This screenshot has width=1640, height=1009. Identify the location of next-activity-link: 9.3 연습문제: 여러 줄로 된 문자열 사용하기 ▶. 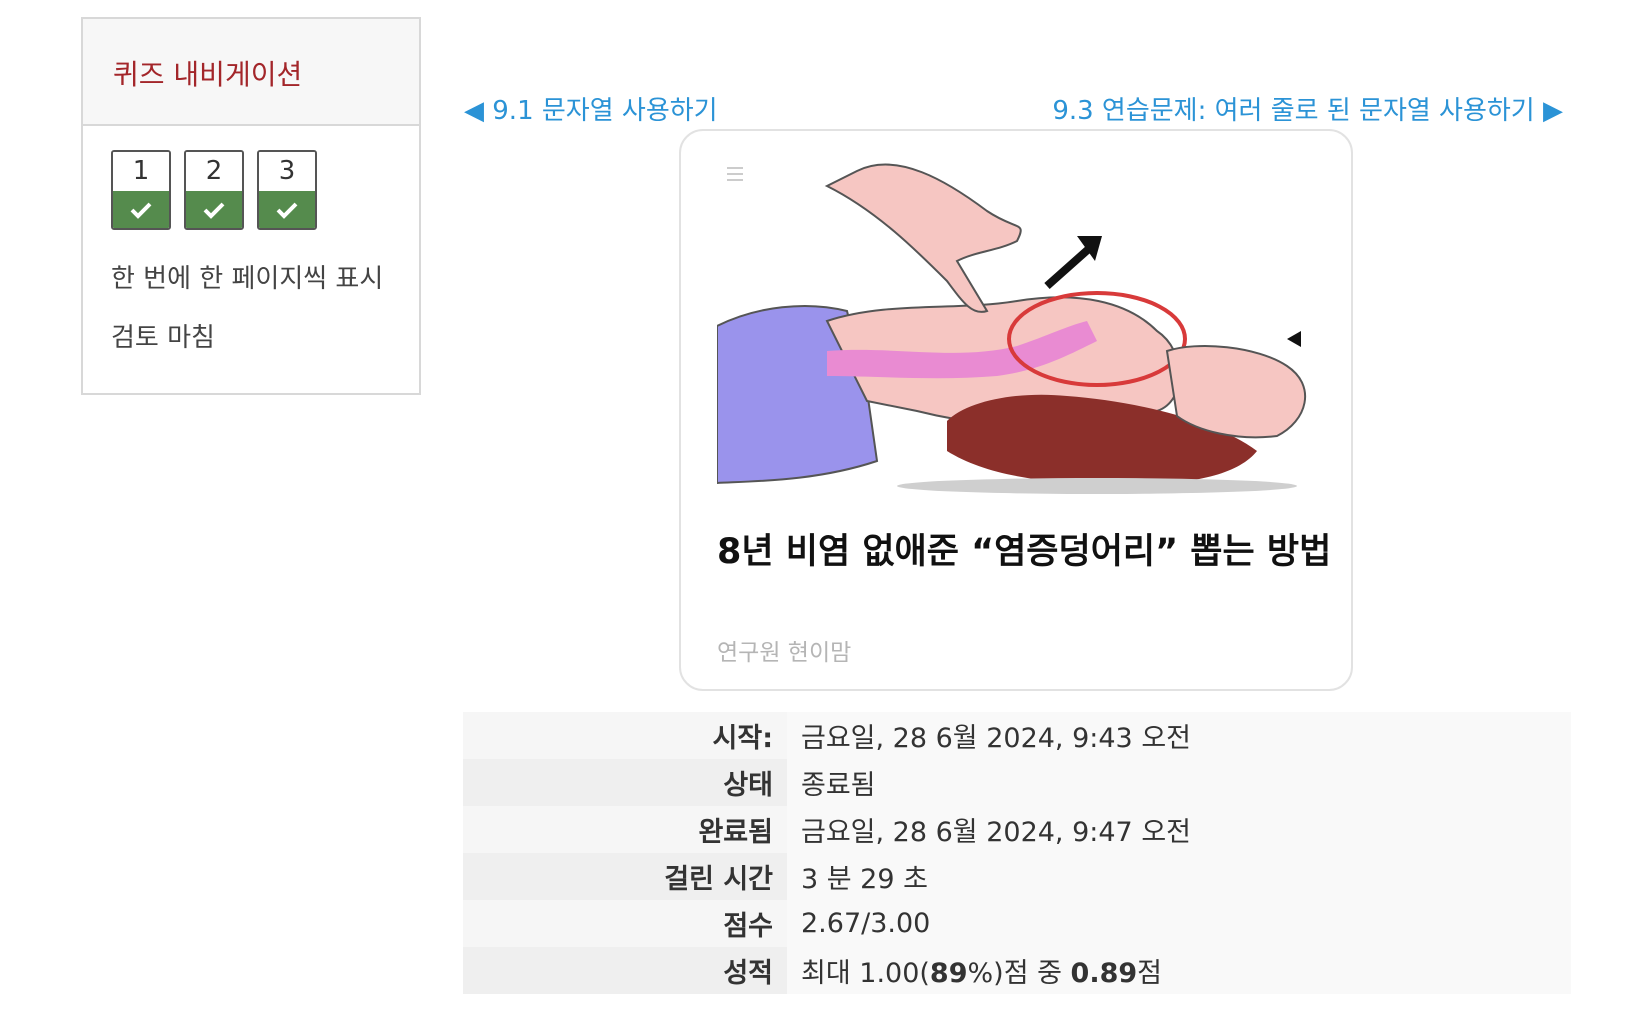
(1307, 108).